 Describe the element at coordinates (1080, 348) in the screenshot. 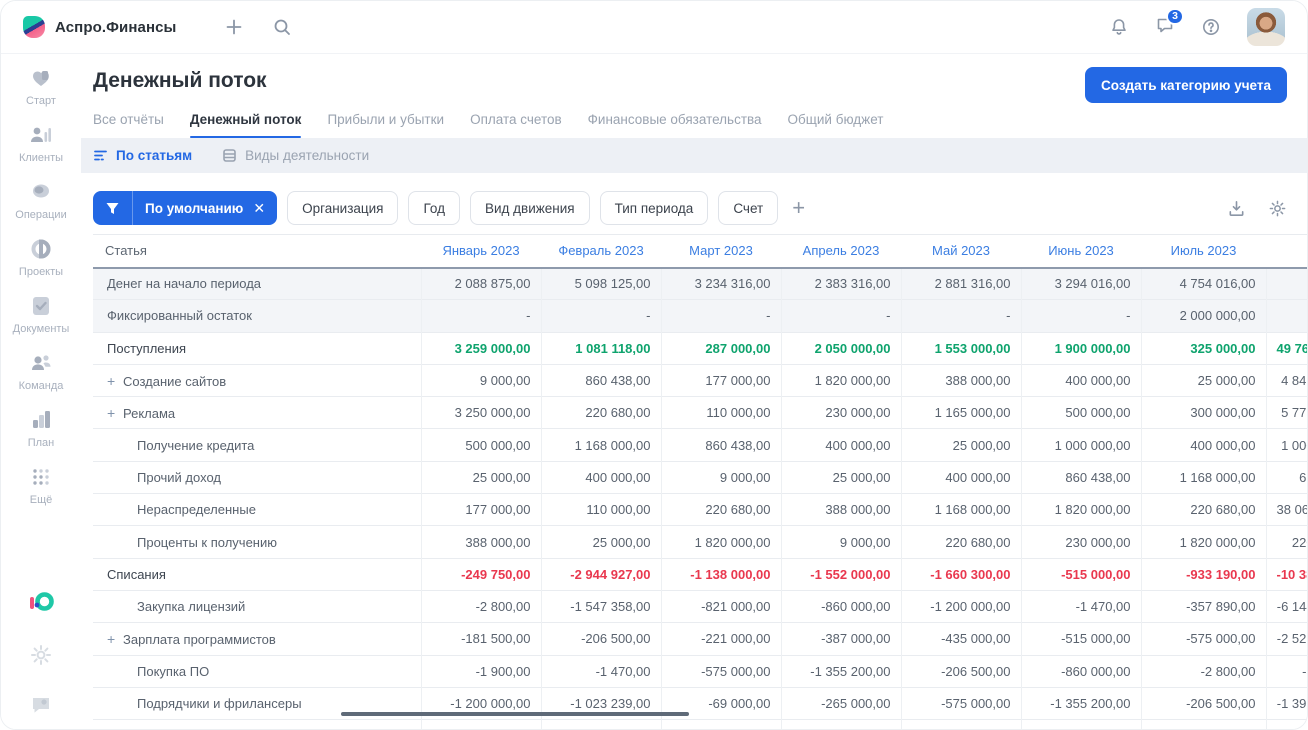

I see `value-cell: 1 900 000,00` at that location.